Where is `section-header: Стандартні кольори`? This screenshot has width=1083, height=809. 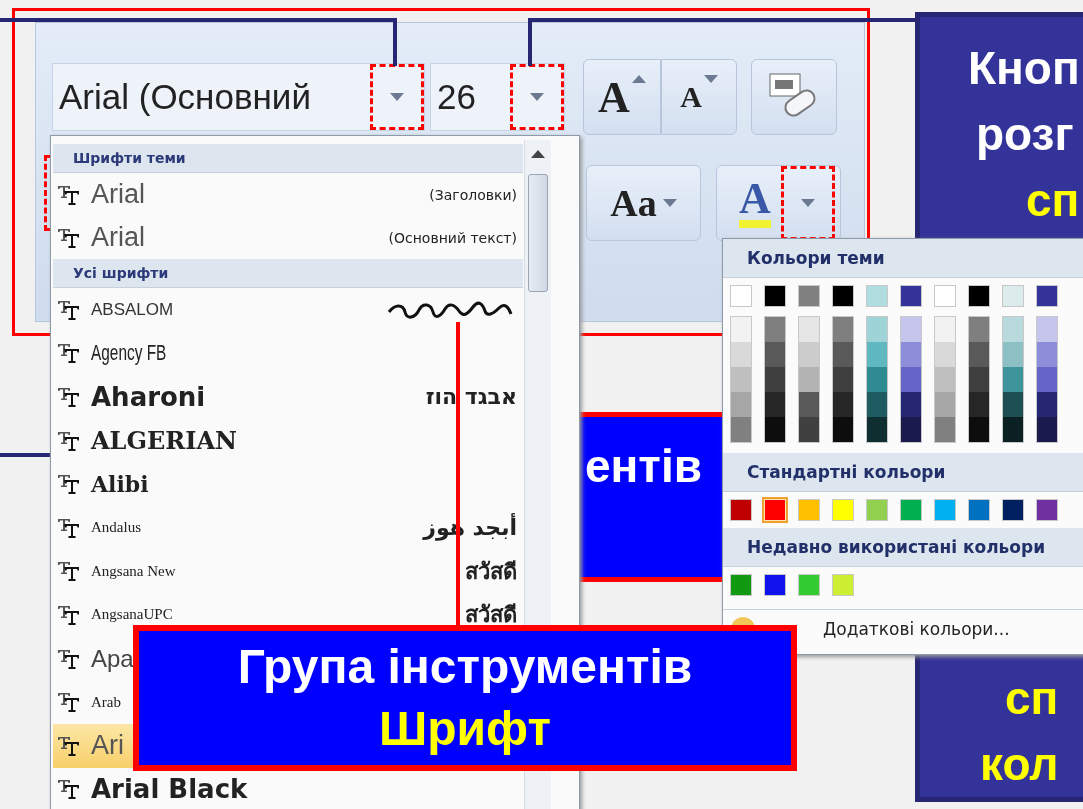
section-header: Стандартні кольори is located at coordinates (903, 472).